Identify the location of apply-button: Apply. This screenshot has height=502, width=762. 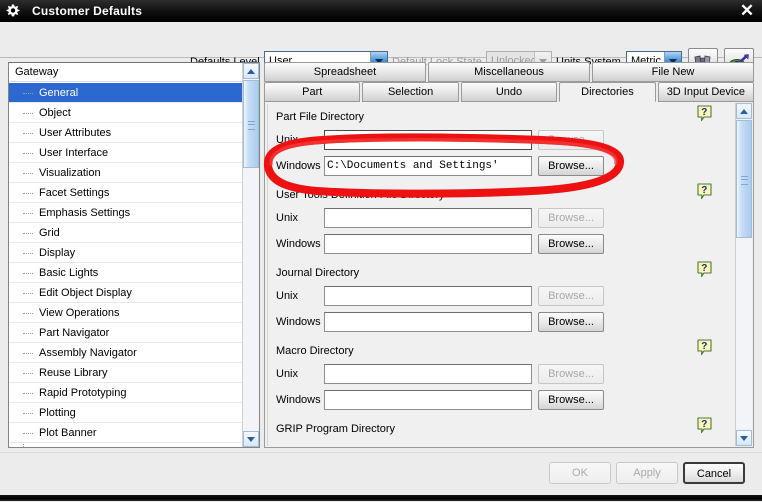
(647, 473).